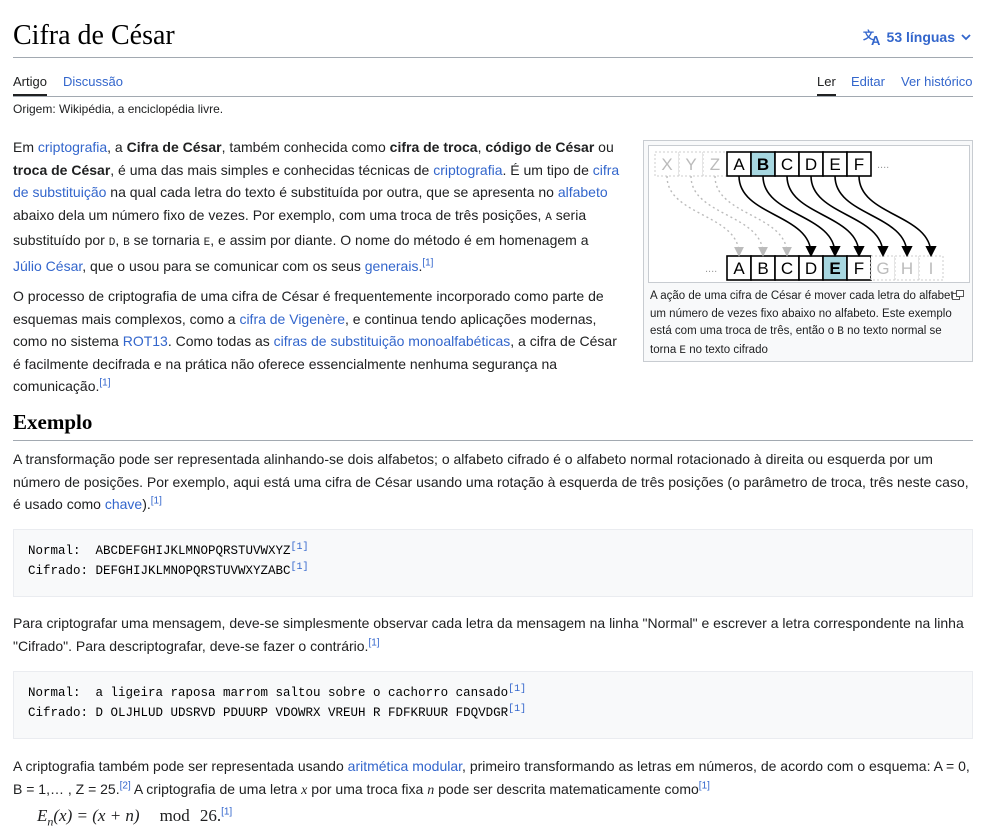  What do you see at coordinates (583, 192) in the screenshot?
I see `link-alfabeto: alfabeto` at bounding box center [583, 192].